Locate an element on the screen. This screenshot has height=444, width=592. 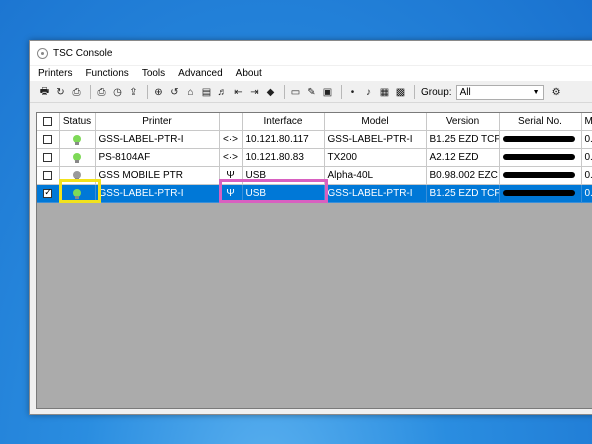
row-checkbox-checked is located at coordinates (48, 192).